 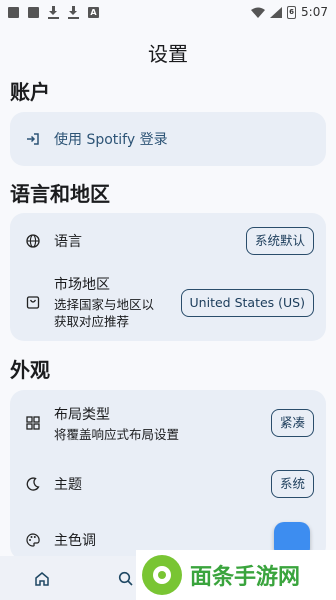 I want to click on search-icon, so click(x=125, y=578).